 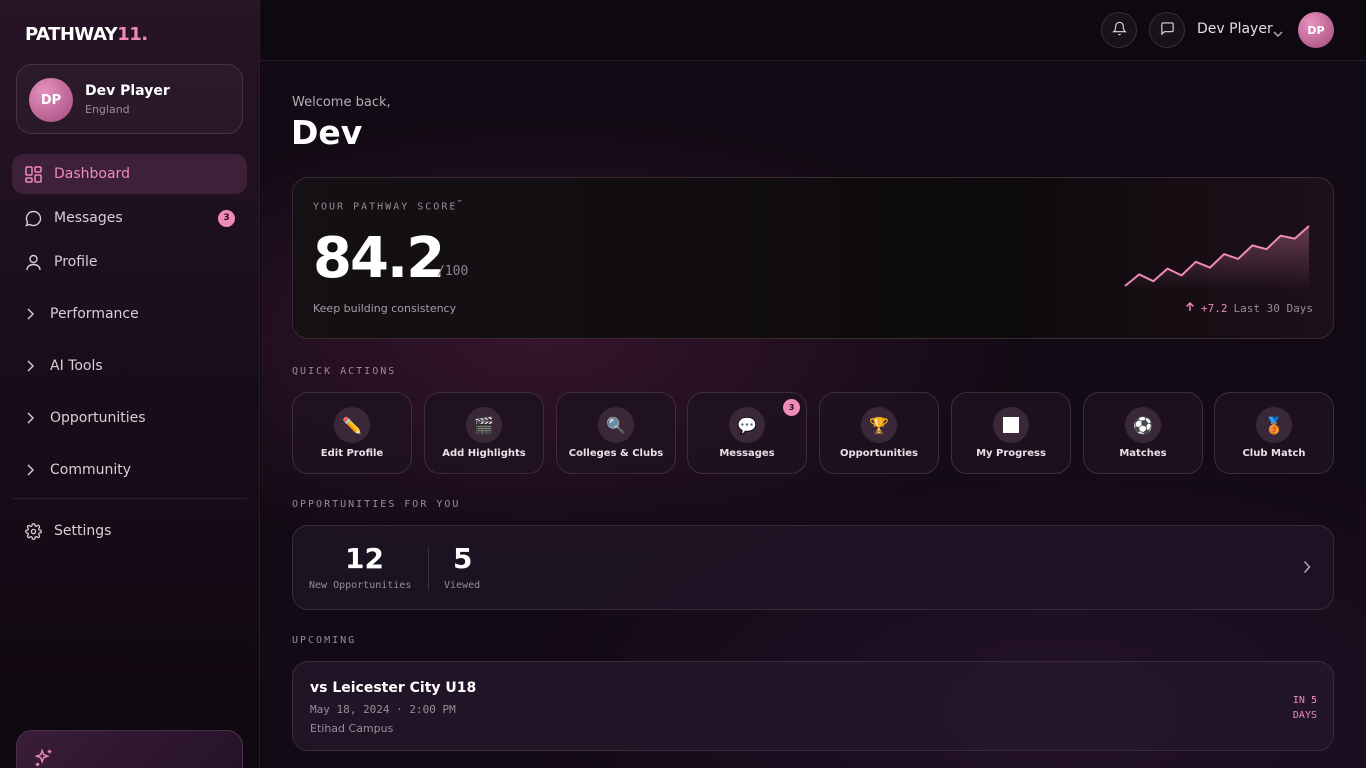 What do you see at coordinates (1274, 425) in the screenshot?
I see `medal-icon: 🥉` at bounding box center [1274, 425].